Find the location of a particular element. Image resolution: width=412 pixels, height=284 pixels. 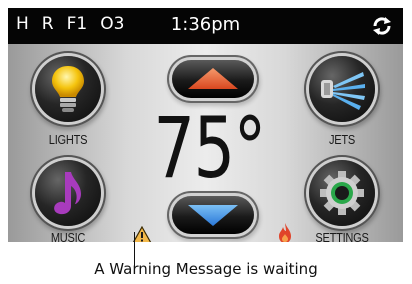

lightbulb-icon is located at coordinates (68, 89).